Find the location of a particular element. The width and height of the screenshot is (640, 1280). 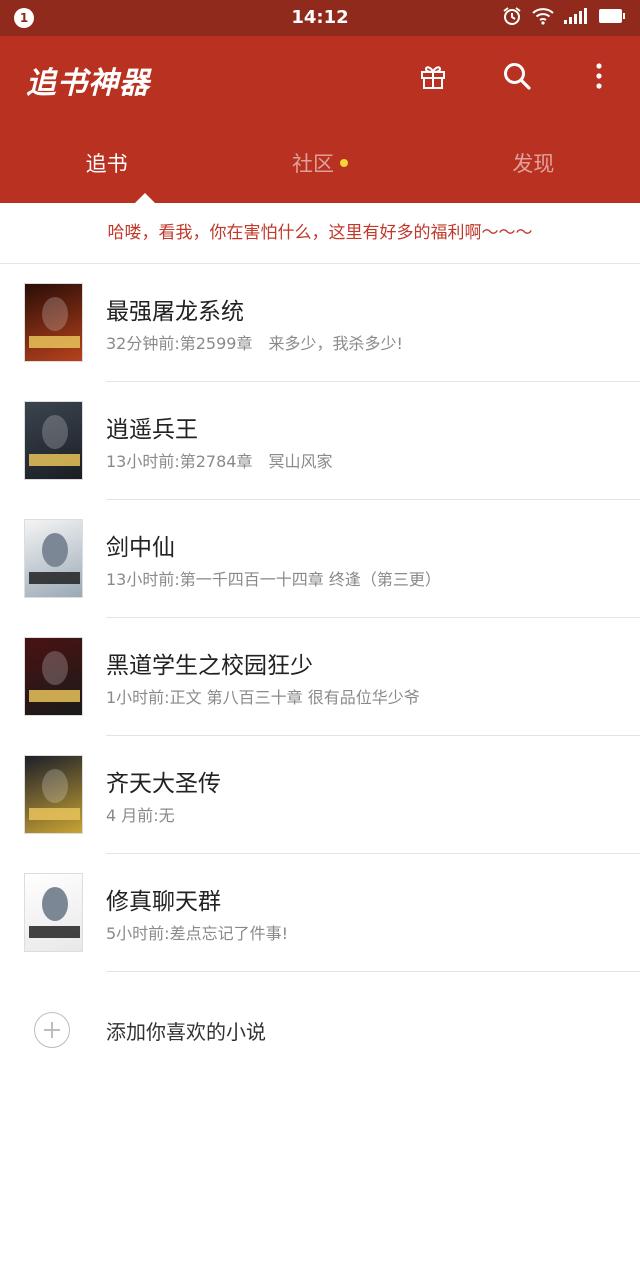

tab-label: 追书 is located at coordinates (106, 164).